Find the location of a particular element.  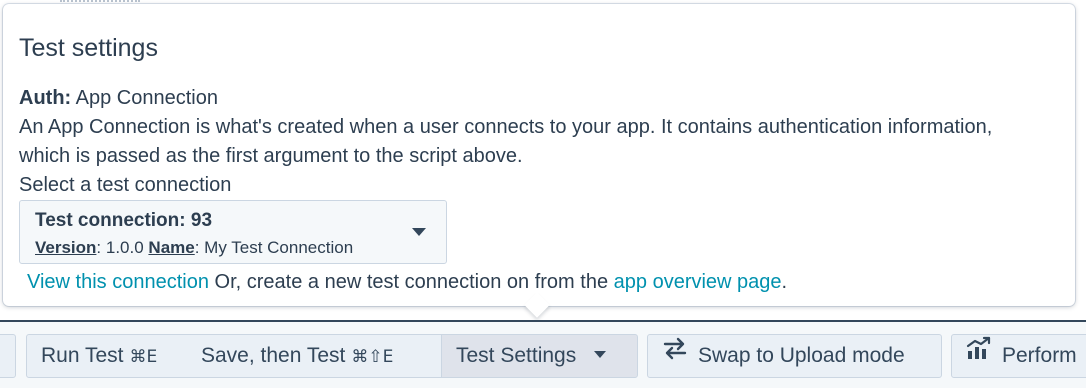

toolbar-edge-button is located at coordinates (8, 356).